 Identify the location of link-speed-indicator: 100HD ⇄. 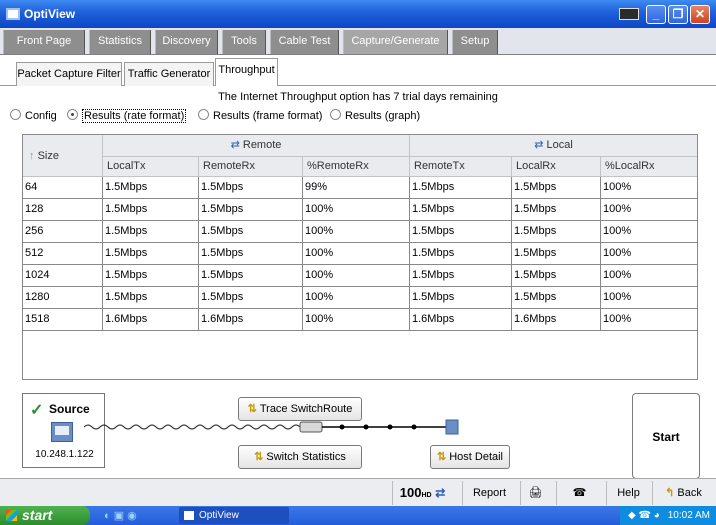
(422, 493).